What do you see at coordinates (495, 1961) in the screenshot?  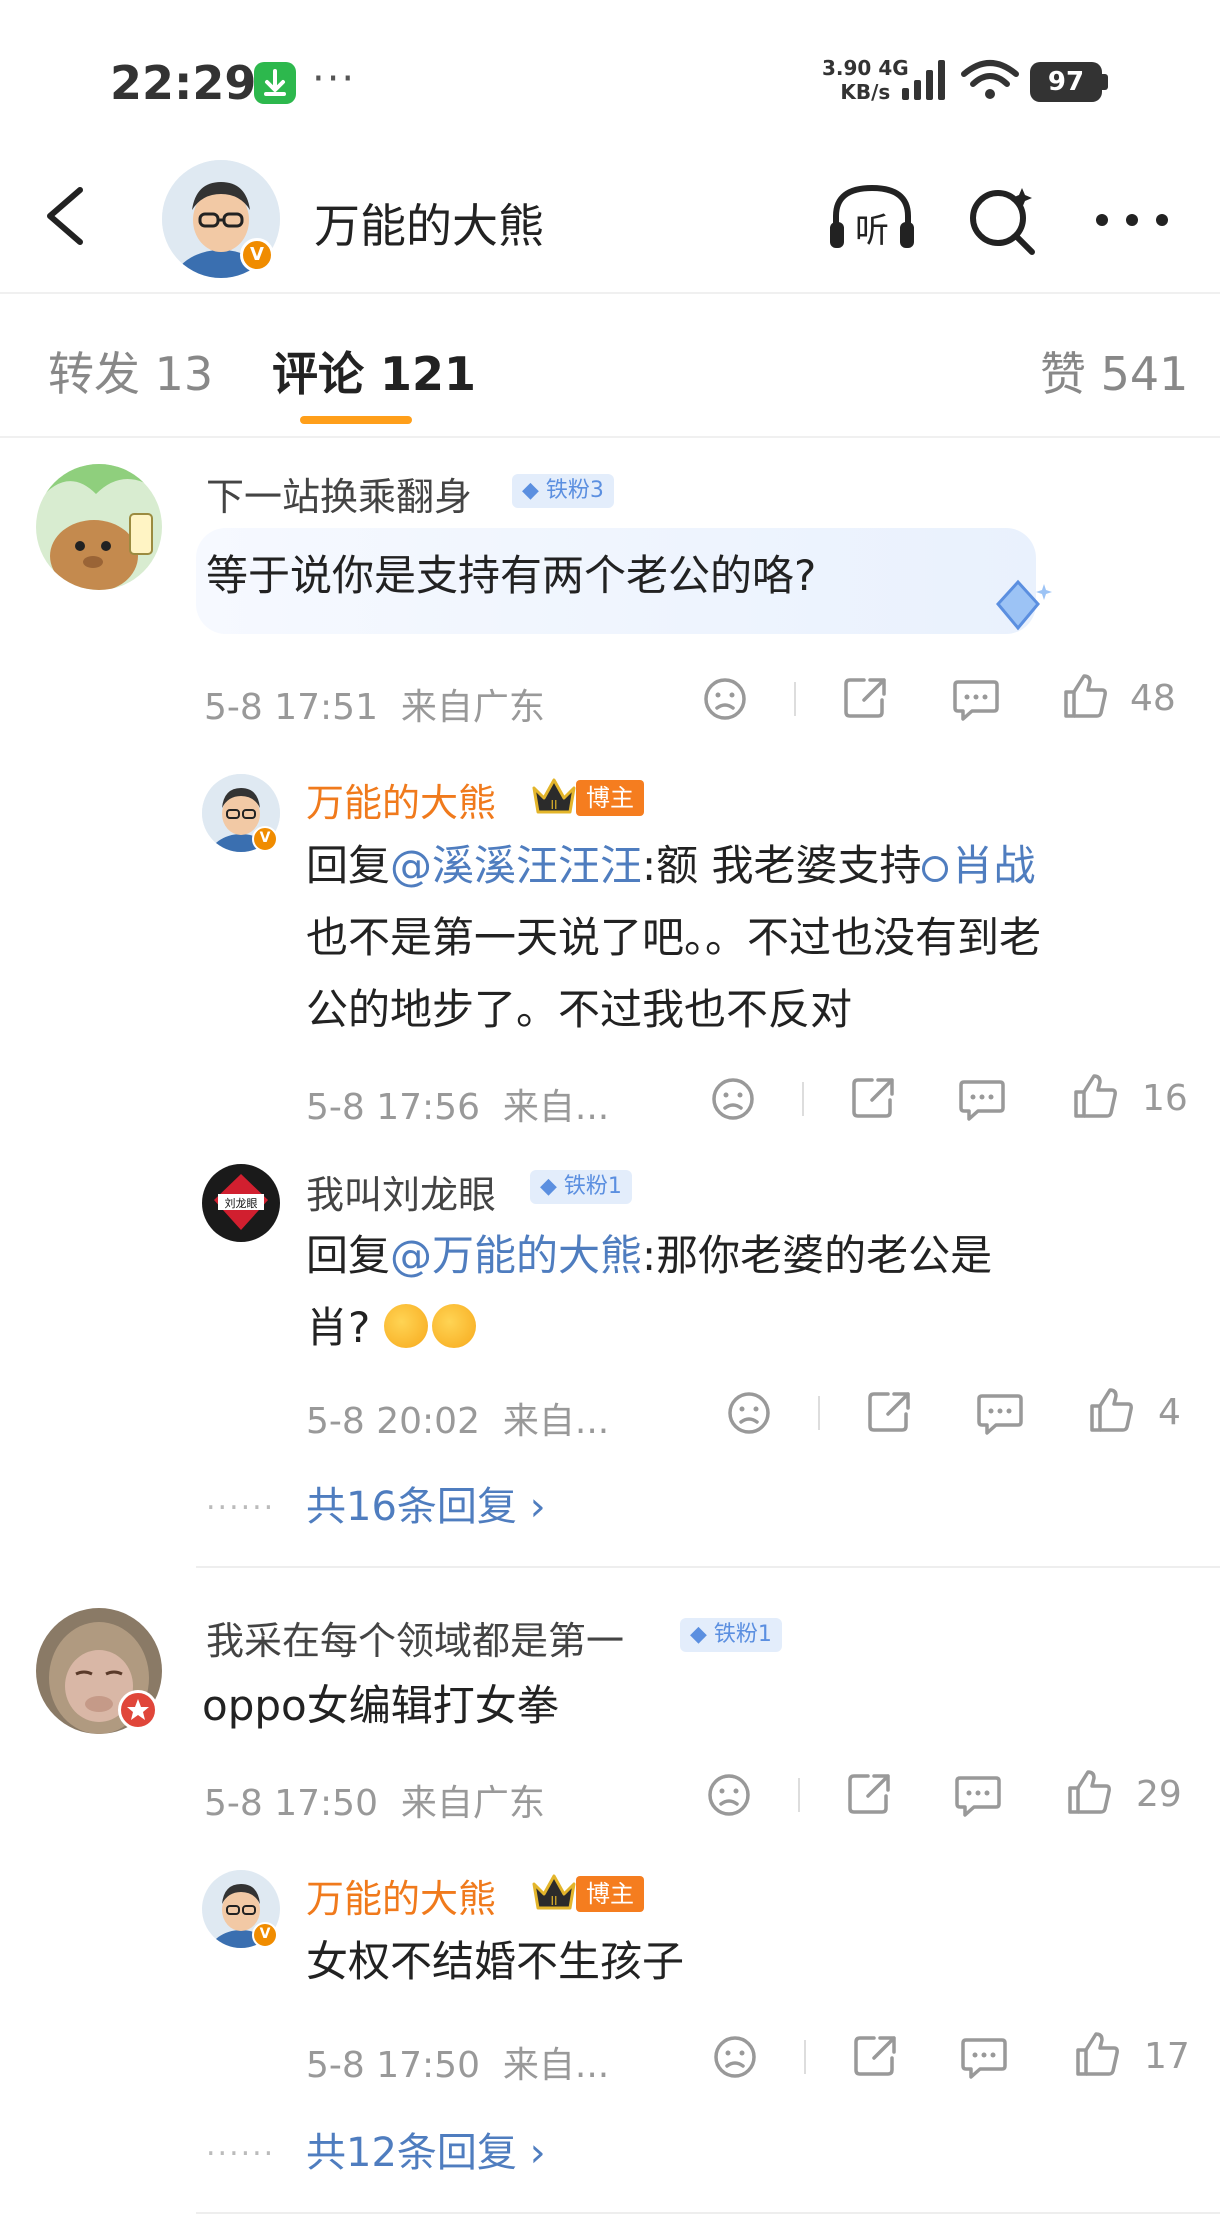 I see `reply-text: 女权不结婚不生孩子` at bounding box center [495, 1961].